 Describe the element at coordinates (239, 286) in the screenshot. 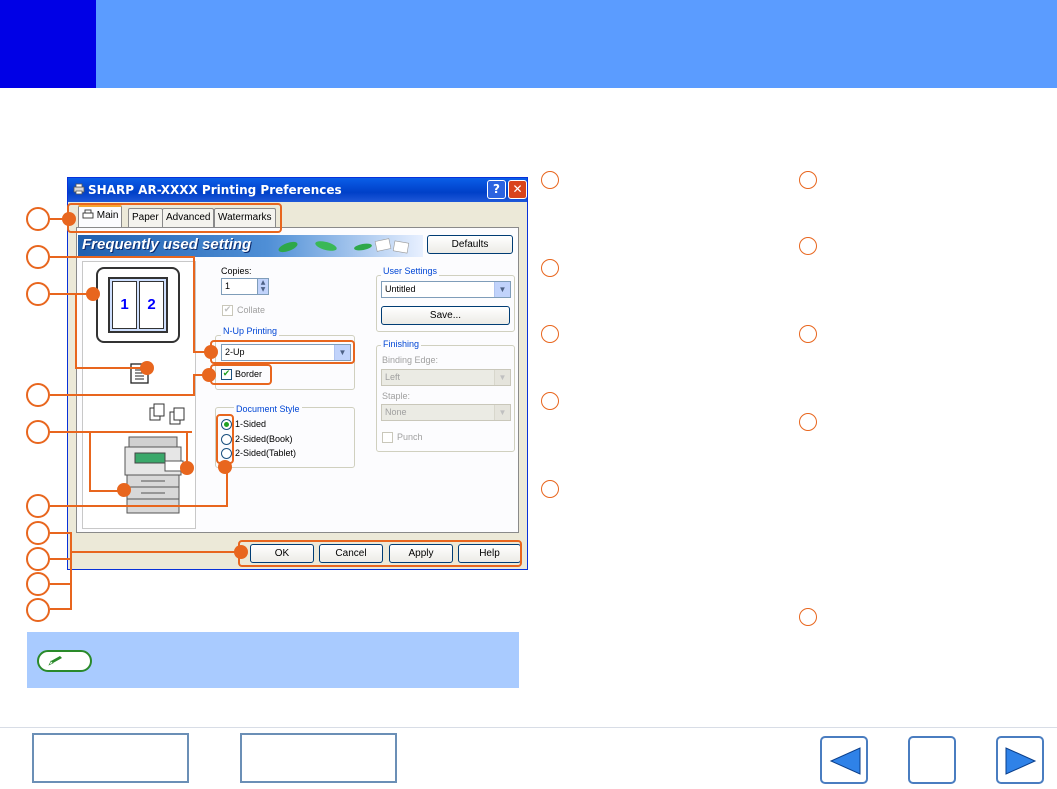

I see `copies-input: 1` at that location.